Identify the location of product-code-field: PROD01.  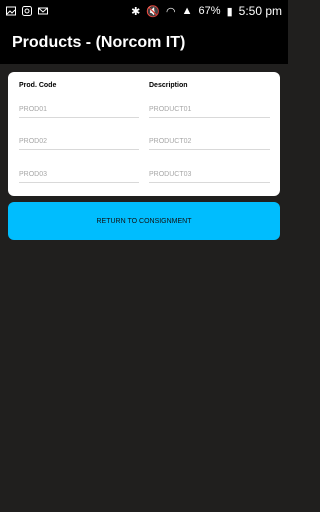
(79, 112).